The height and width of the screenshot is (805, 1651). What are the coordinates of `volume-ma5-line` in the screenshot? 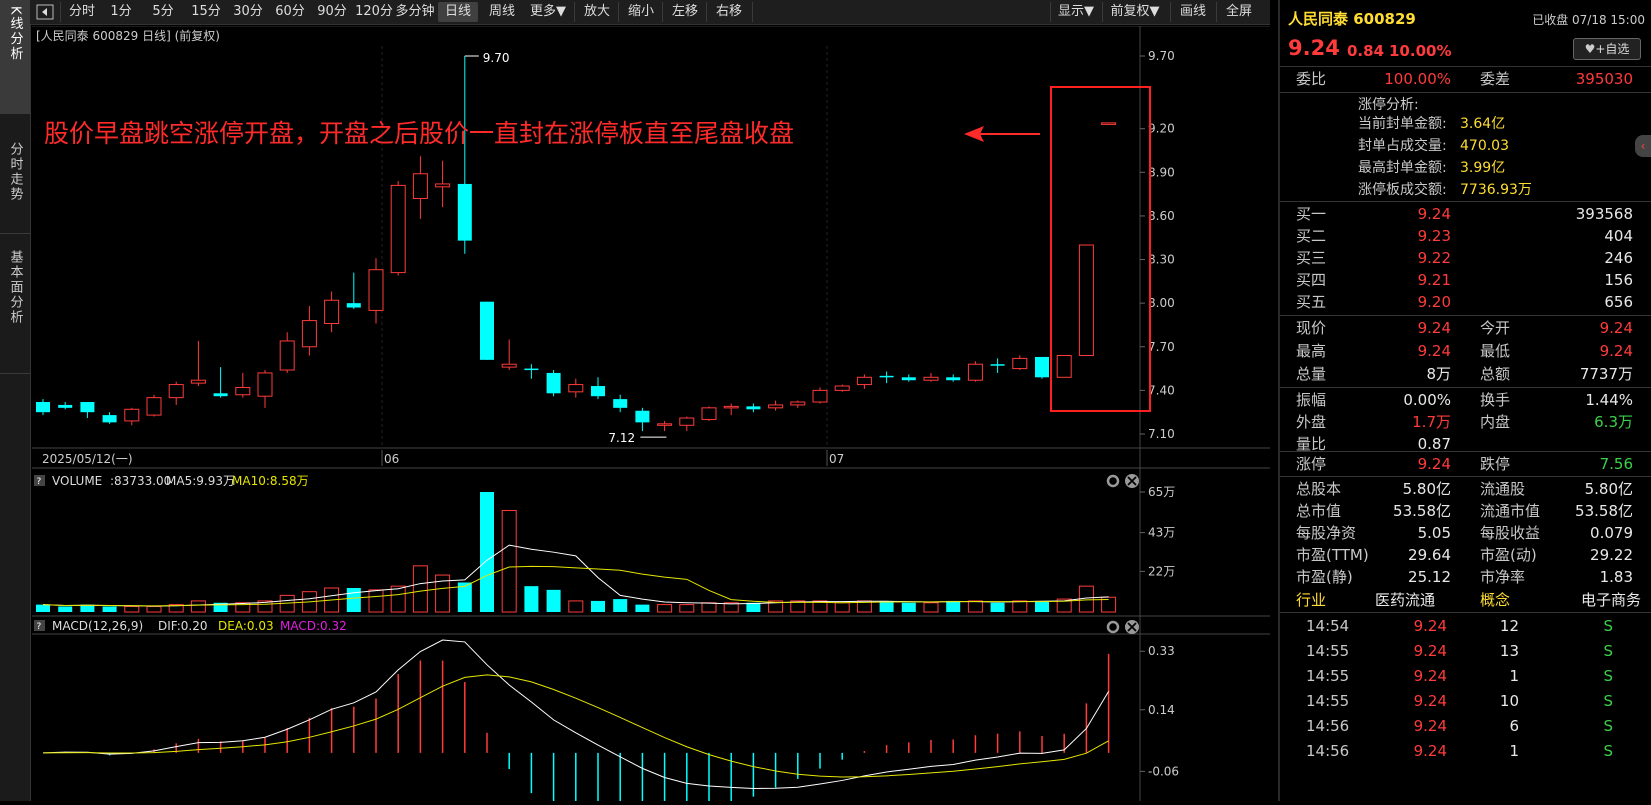 It's located at (575, 575).